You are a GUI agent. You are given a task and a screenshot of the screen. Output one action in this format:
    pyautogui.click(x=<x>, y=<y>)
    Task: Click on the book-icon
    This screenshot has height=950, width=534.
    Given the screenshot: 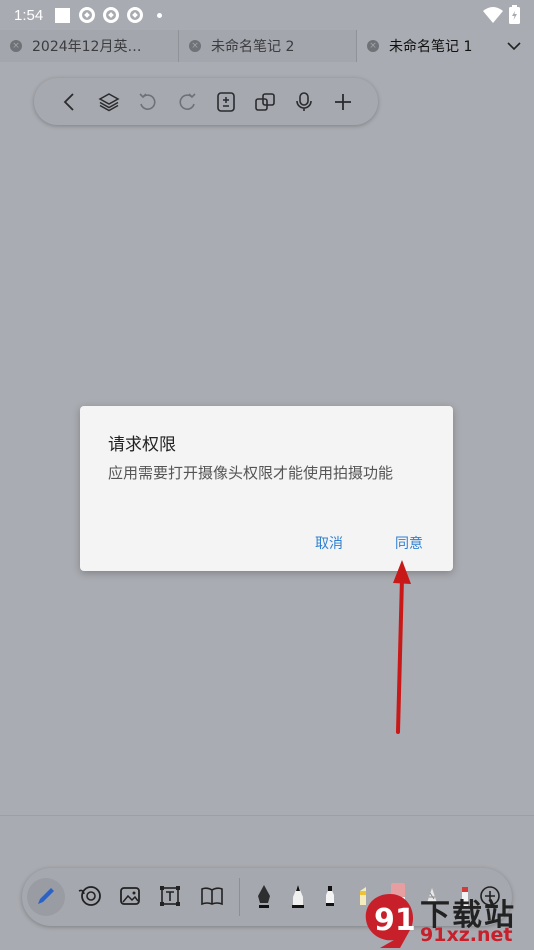 What is the action you would take?
    pyautogui.click(x=212, y=896)
    